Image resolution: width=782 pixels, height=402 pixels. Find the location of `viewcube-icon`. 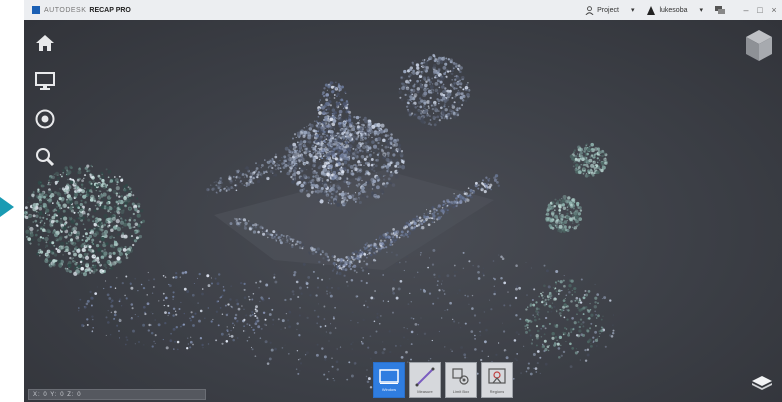

viewcube-icon is located at coordinates (759, 46).